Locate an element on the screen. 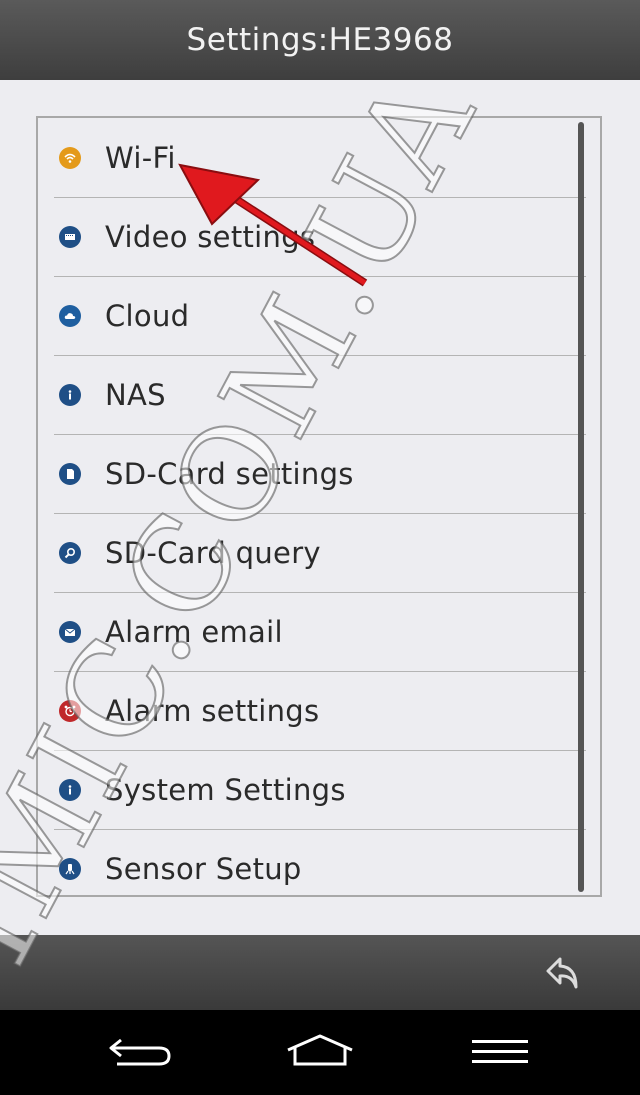 Image resolution: width=640 pixels, height=1095 pixels. menu-item-label: Cloud is located at coordinates (147, 315).